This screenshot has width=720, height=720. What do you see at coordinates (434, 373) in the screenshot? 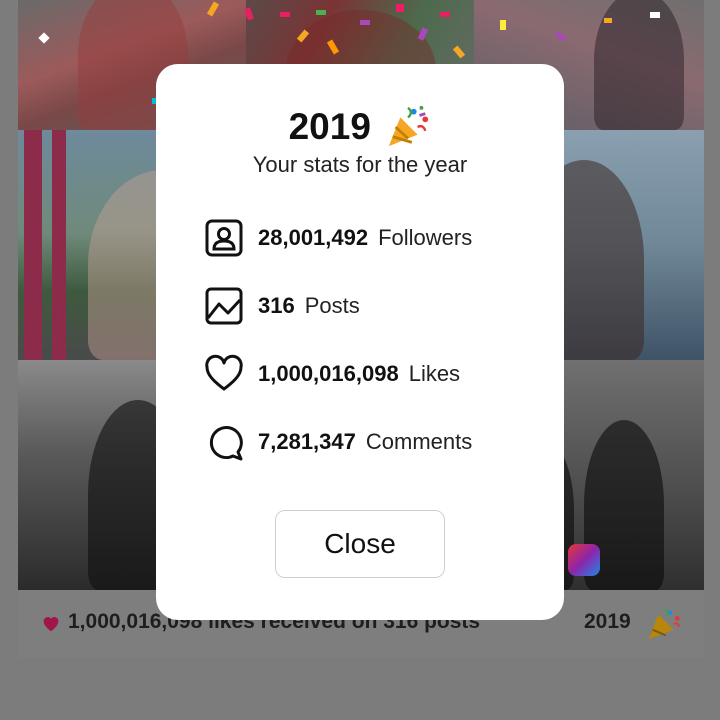
I see `likes-label: Likes` at bounding box center [434, 373].